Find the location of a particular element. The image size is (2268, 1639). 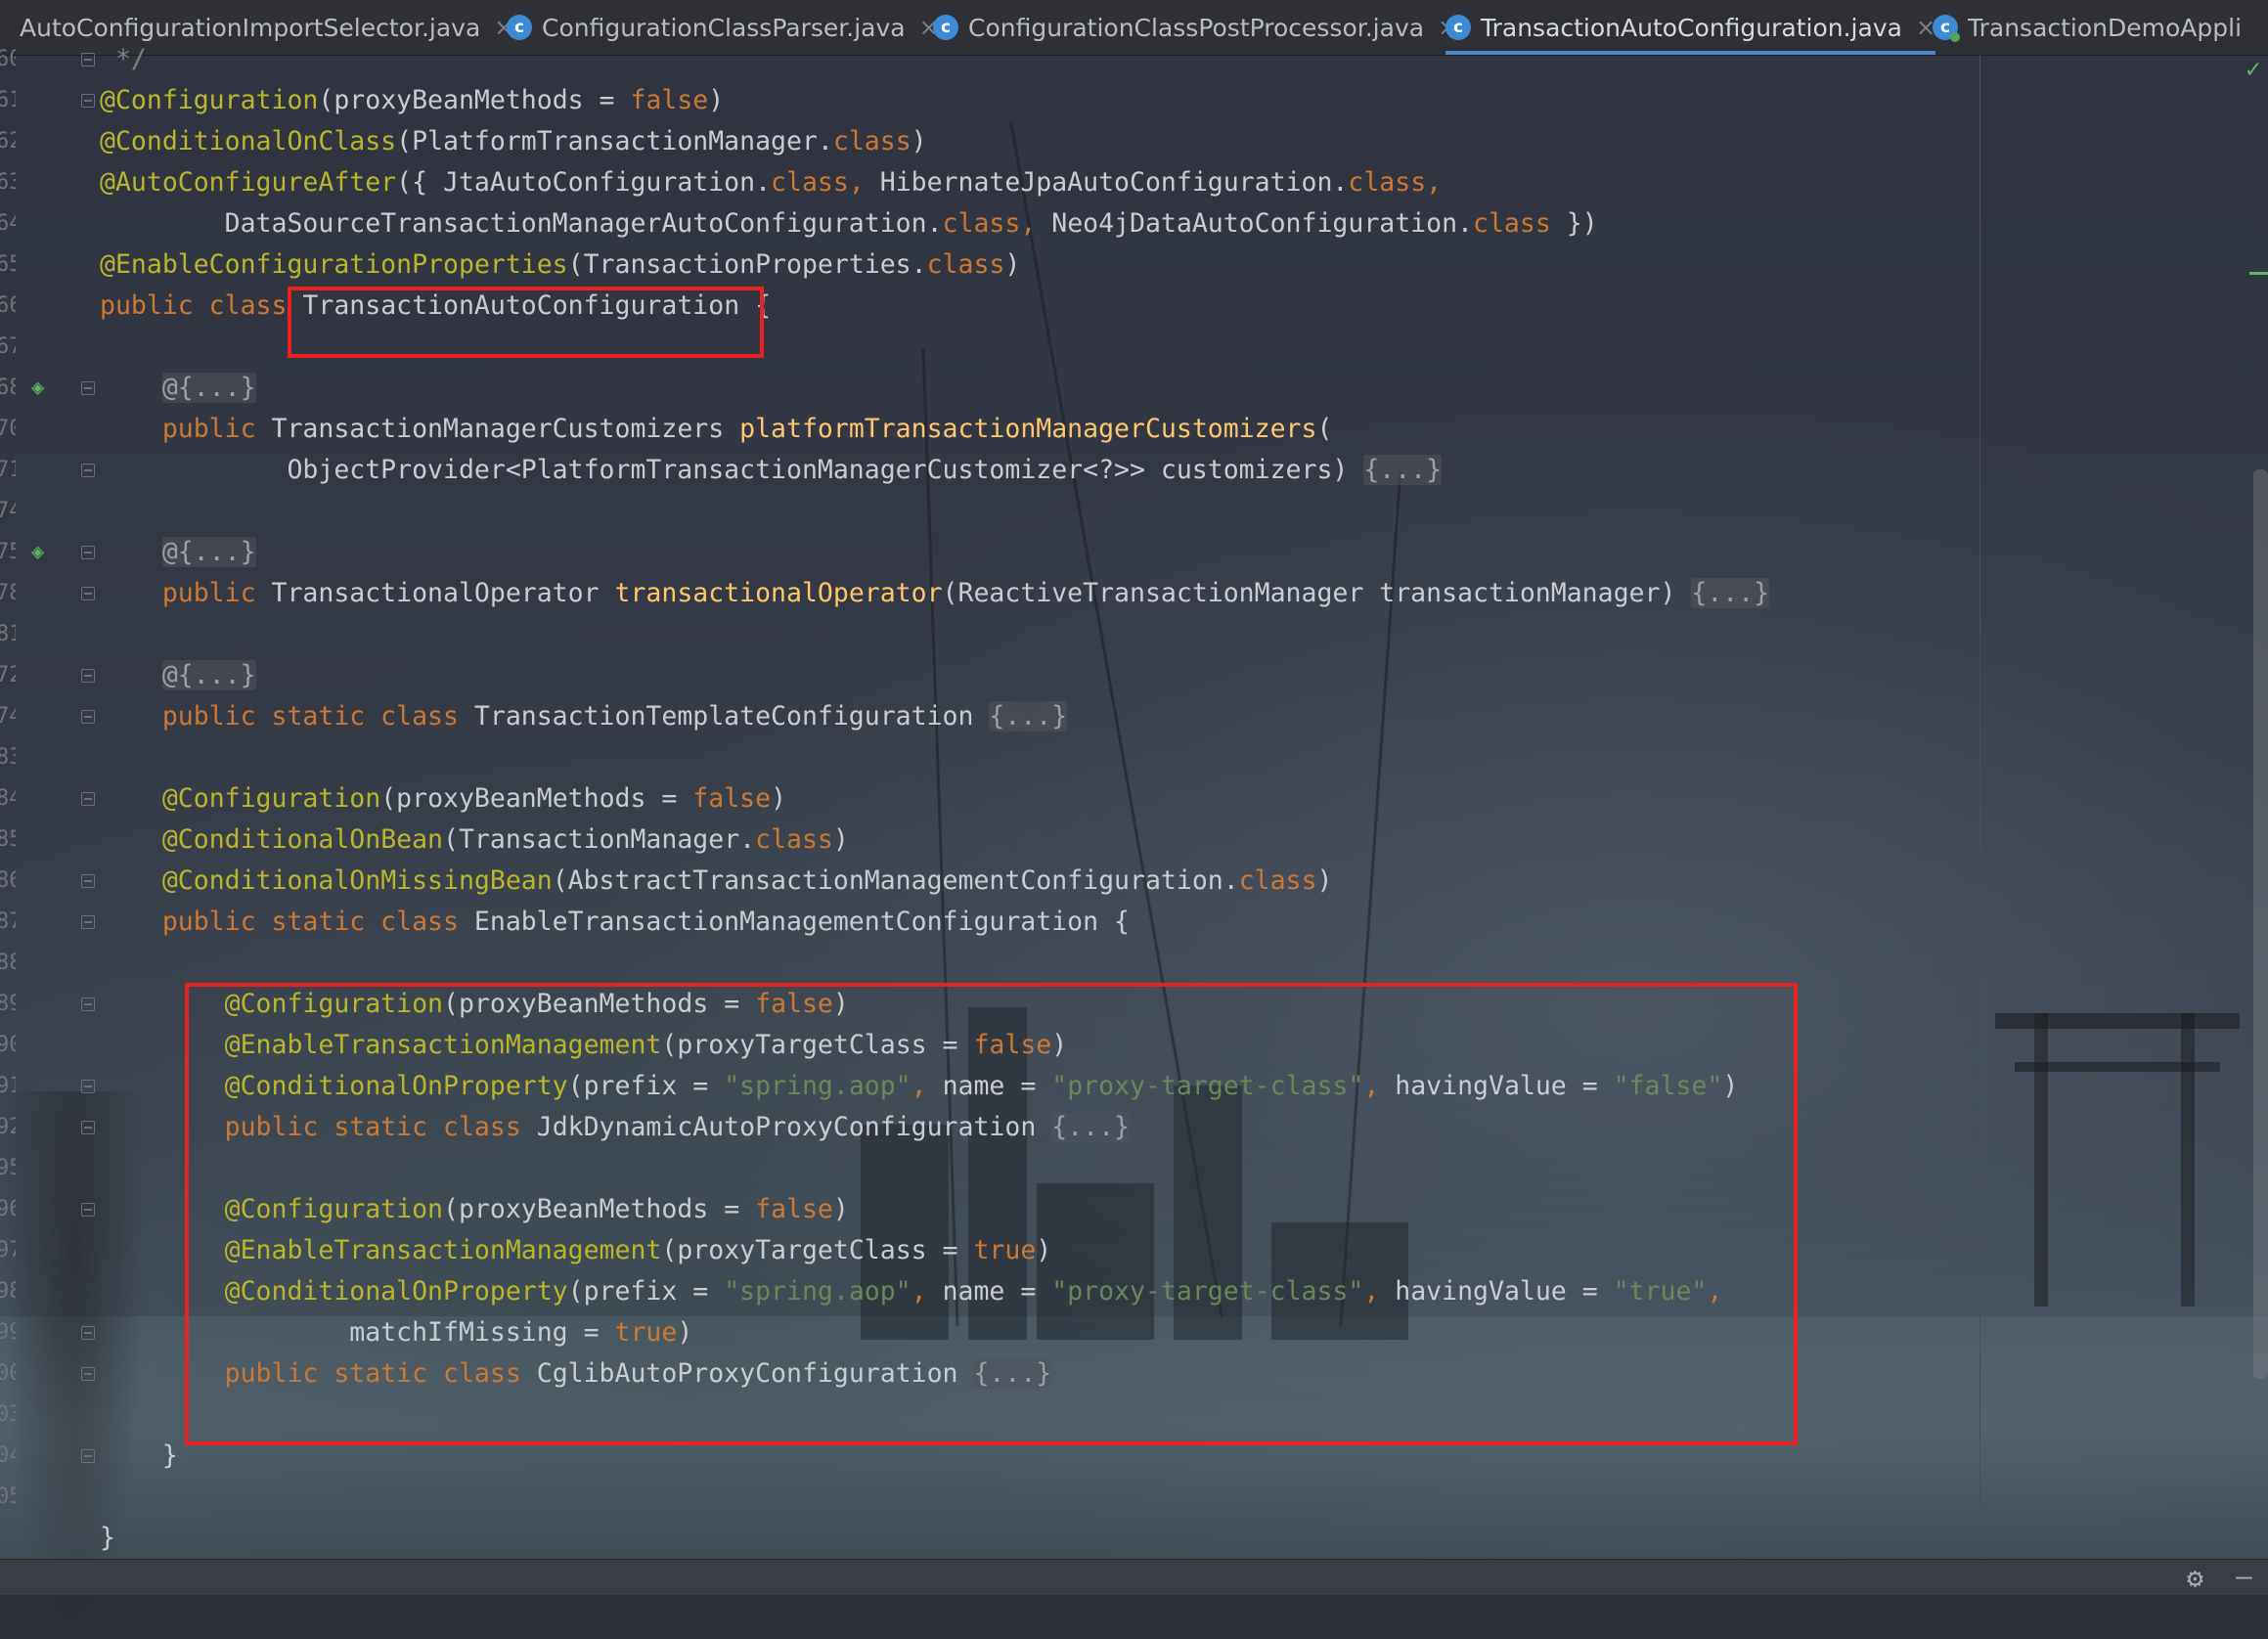

code-token: ({ JtaAutoConfiguration. is located at coordinates (584, 182).